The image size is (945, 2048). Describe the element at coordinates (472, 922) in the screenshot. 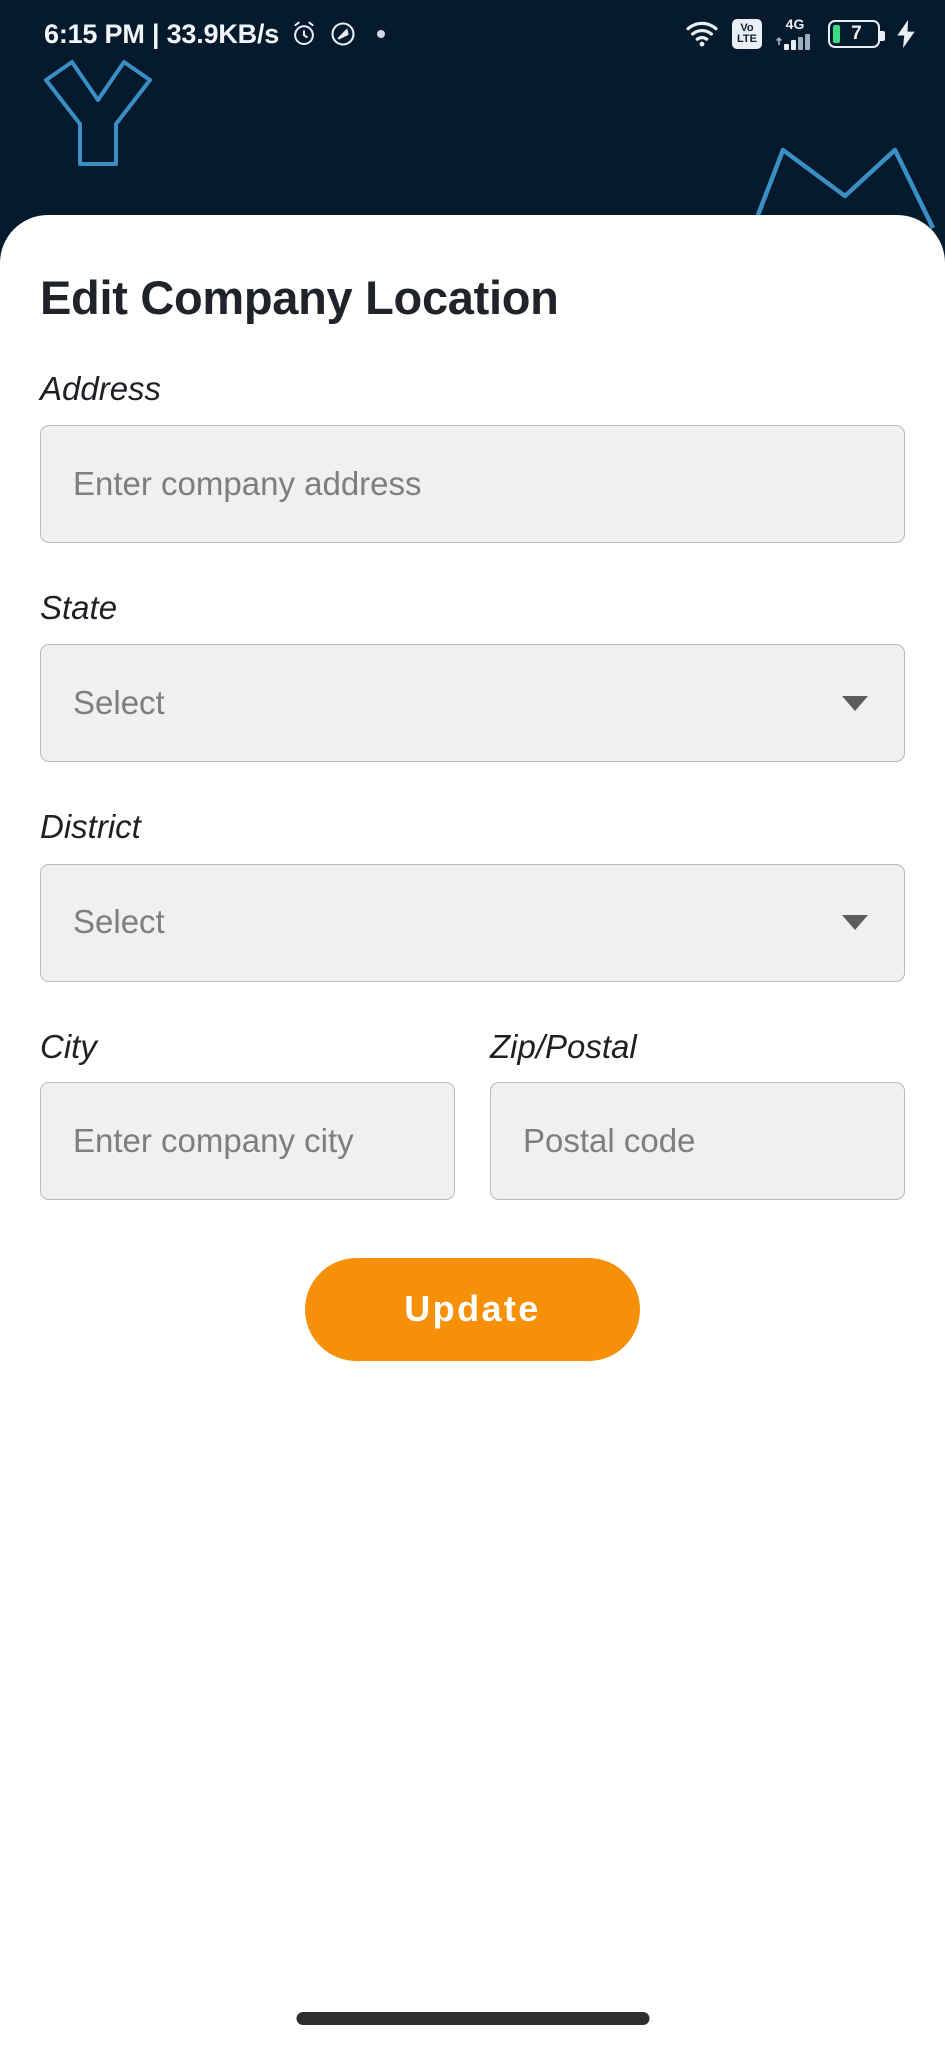

I see `district-select: Select` at that location.